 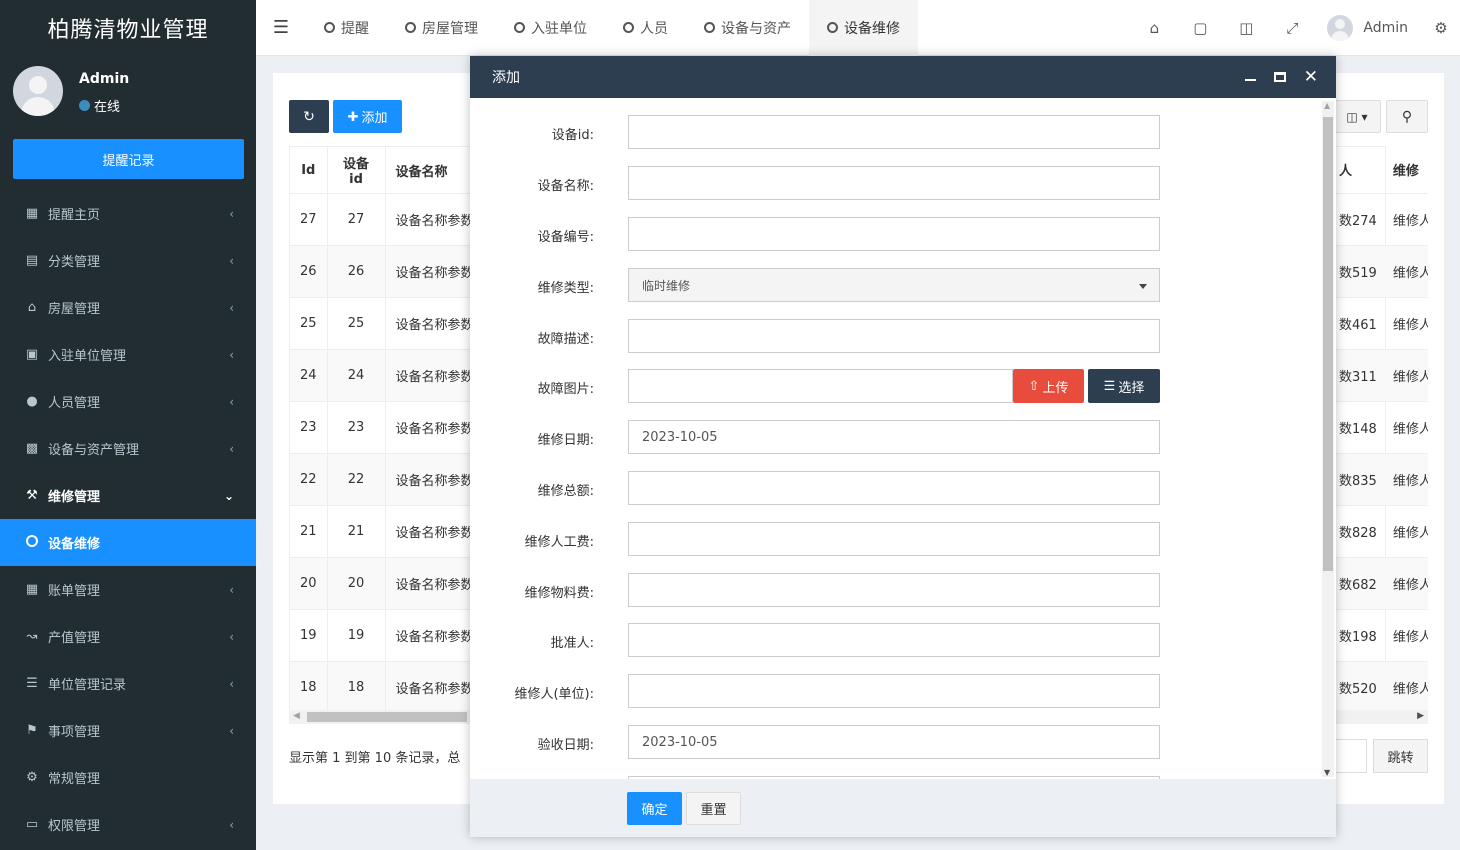 I want to click on home-icon: ⌂, so click(x=1154, y=28).